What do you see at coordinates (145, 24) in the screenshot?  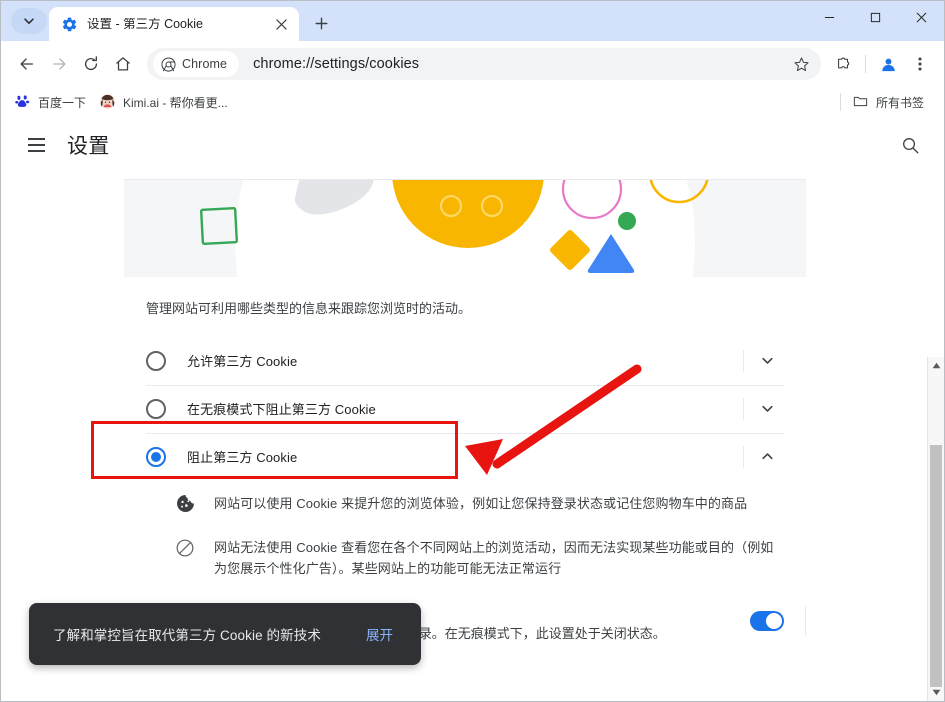 I see `tab-title: 设置 - 第三方 Cookie` at bounding box center [145, 24].